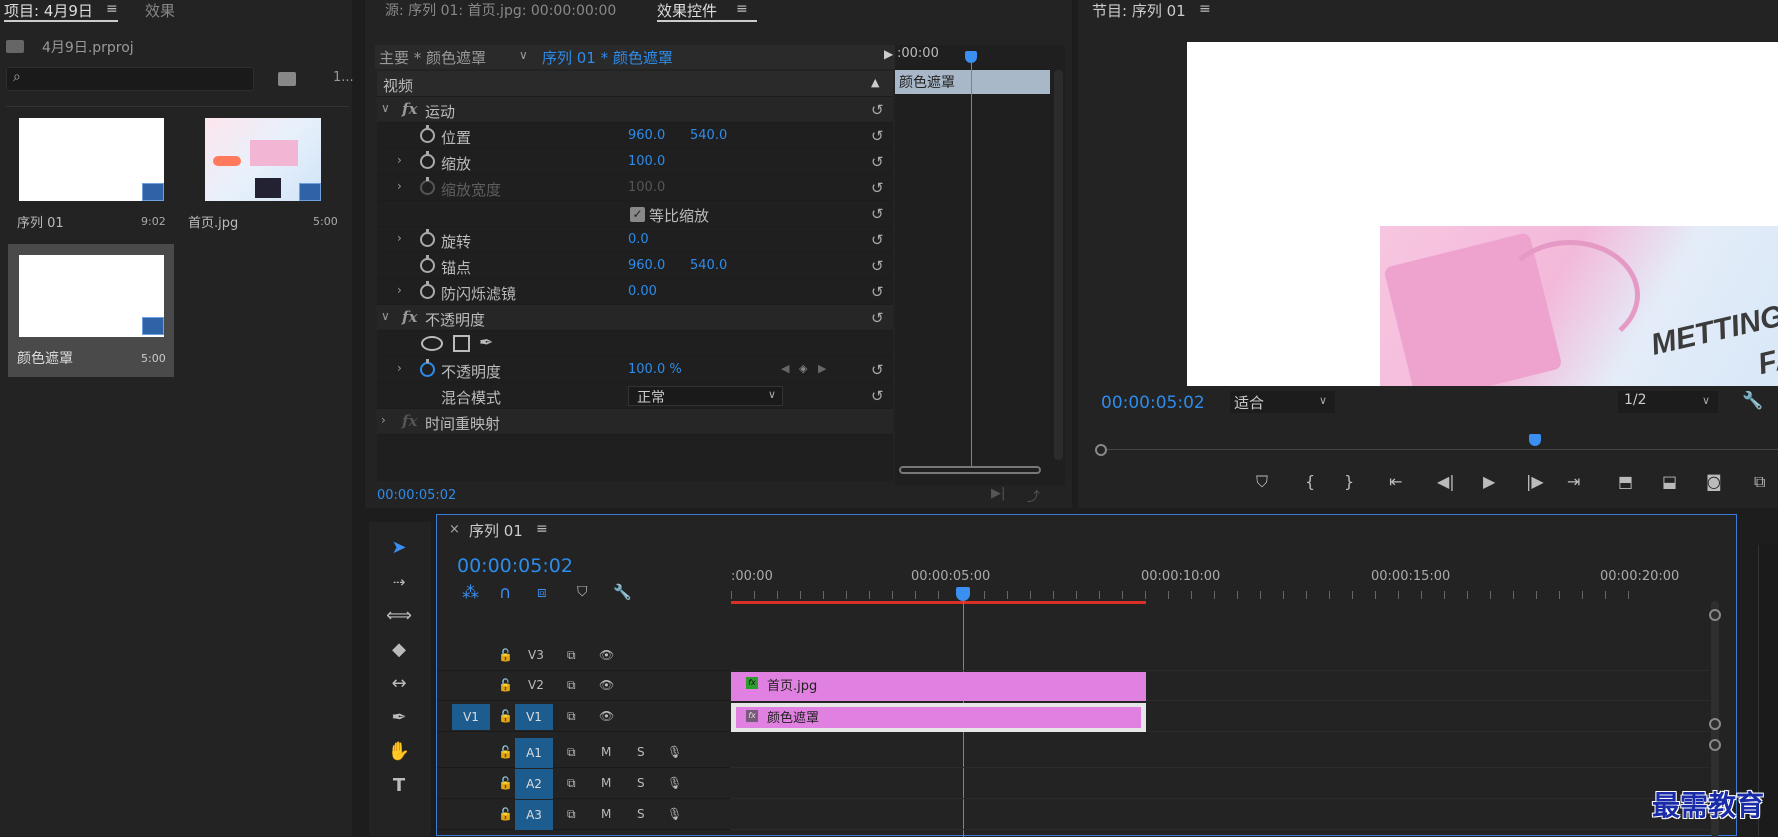  I want to click on clip-homepage-jpg: fx 首页.jpg, so click(938, 686).